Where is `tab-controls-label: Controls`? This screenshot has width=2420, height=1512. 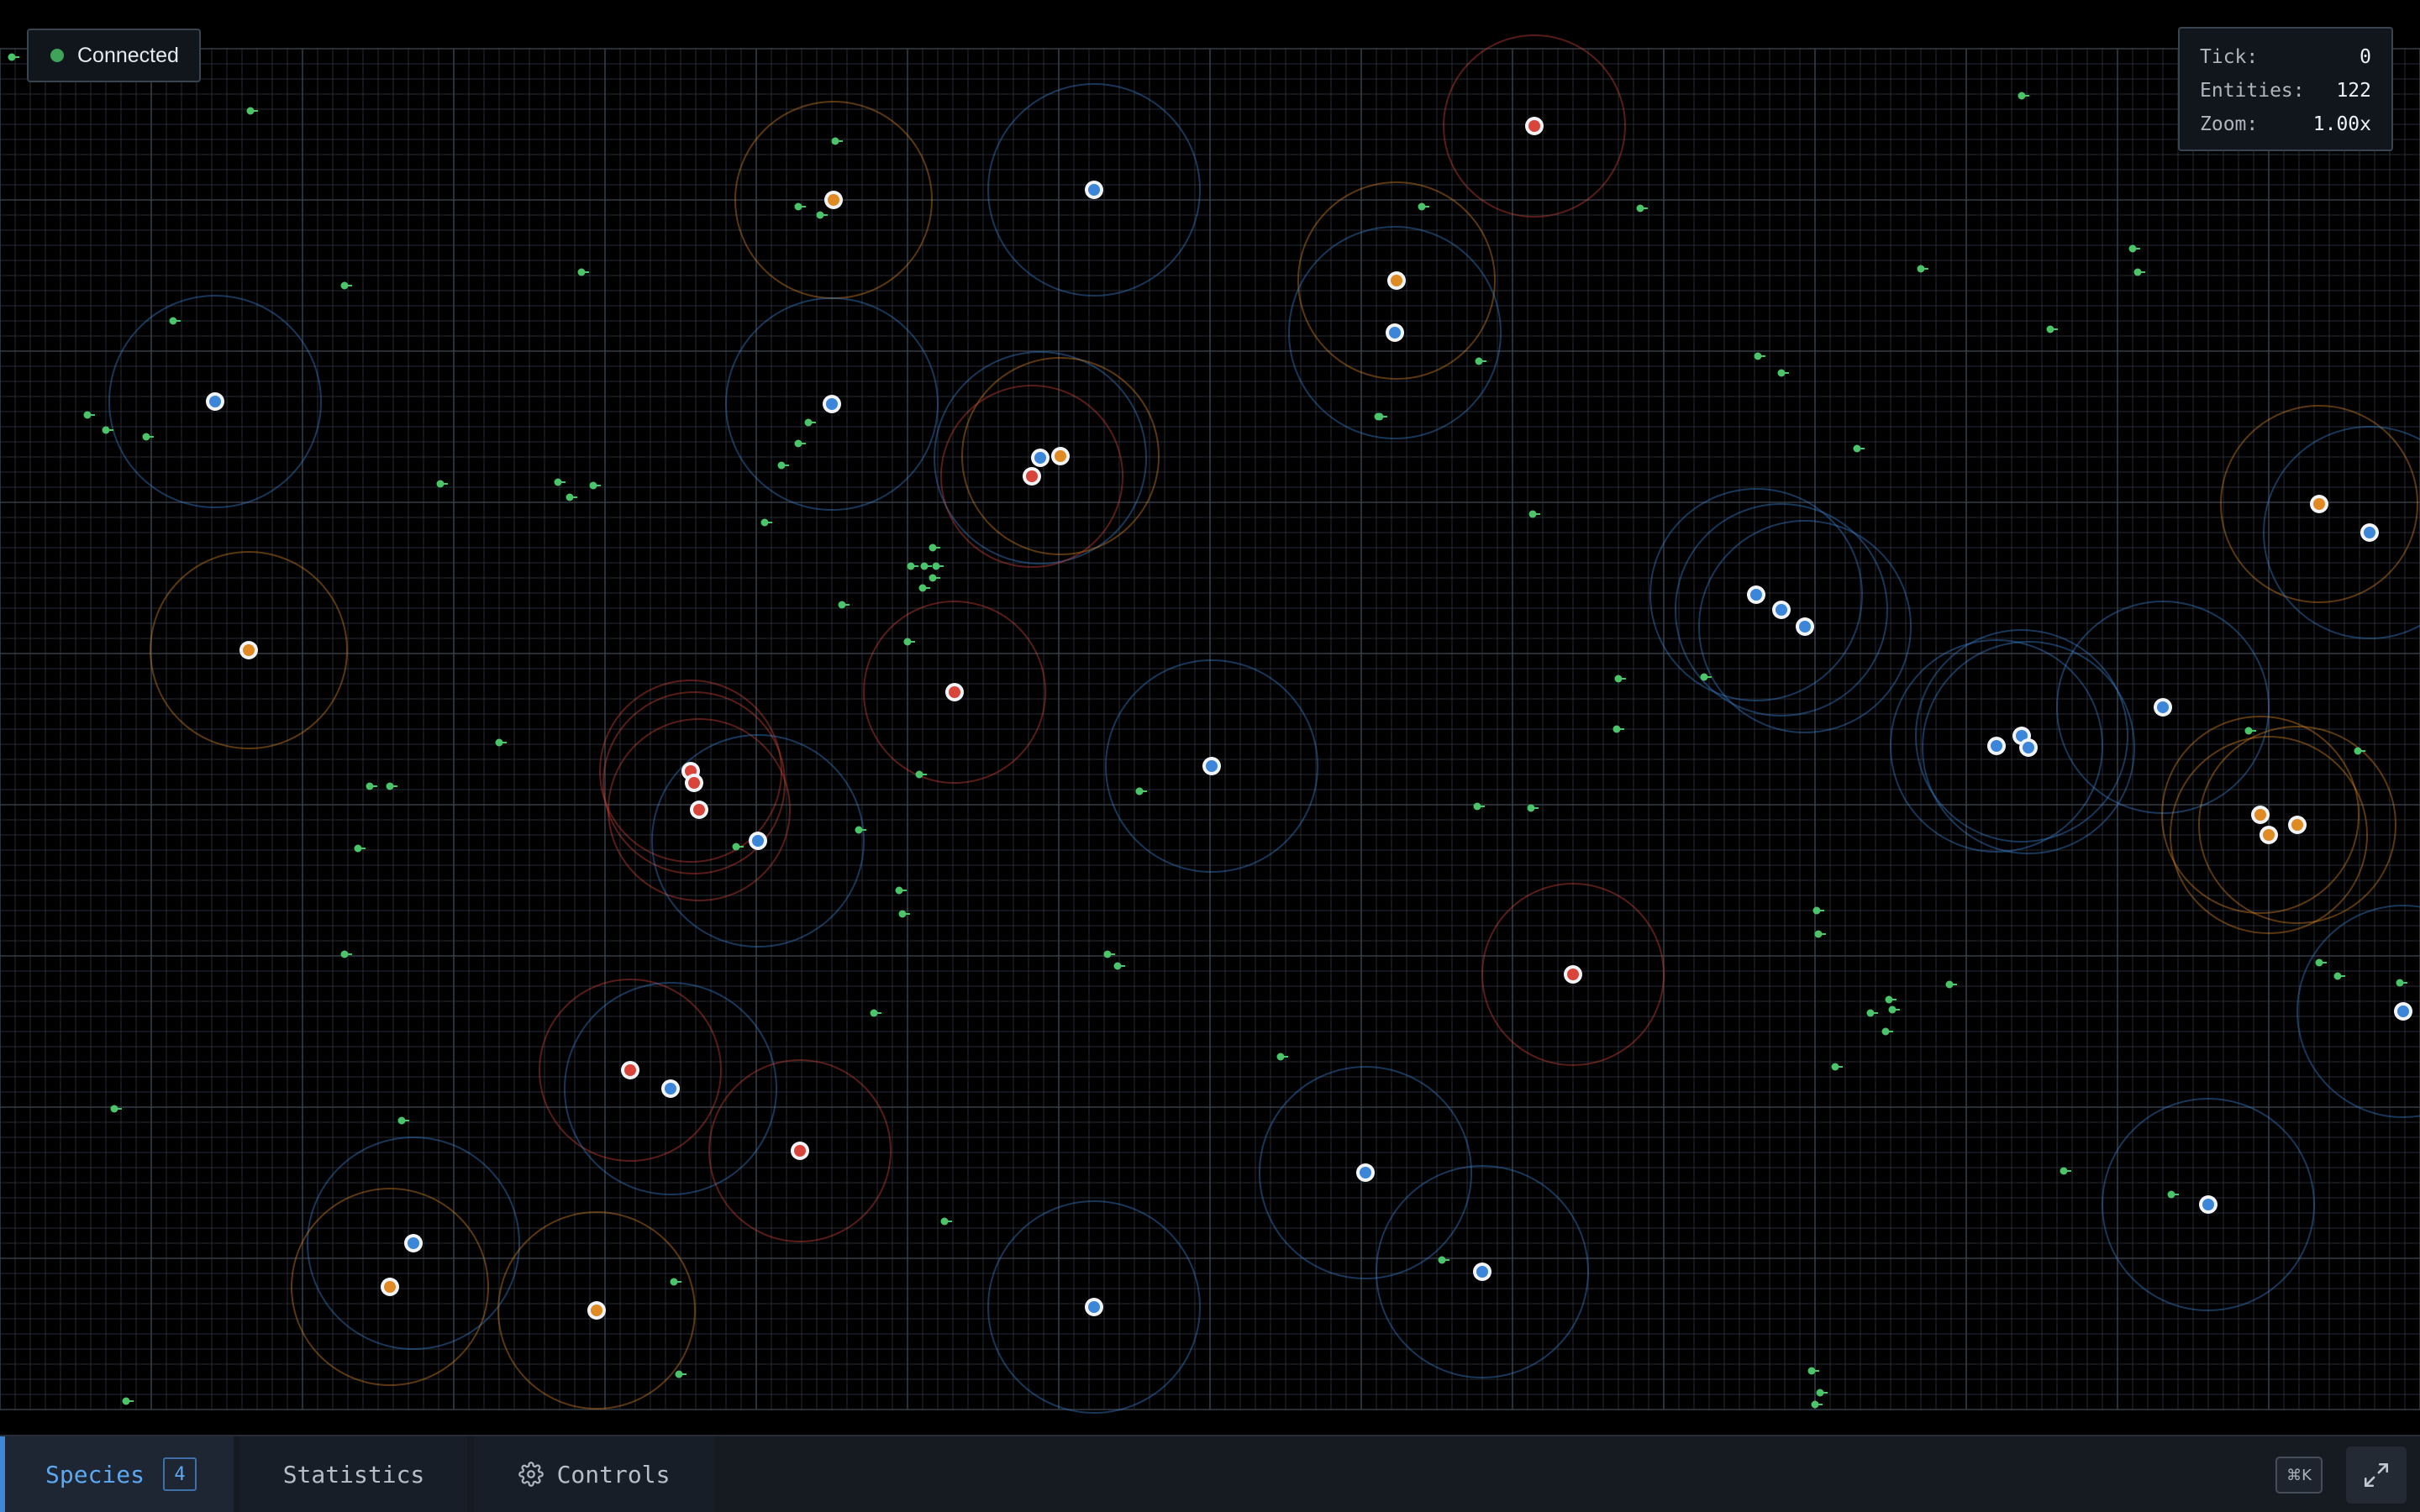
tab-controls-label: Controls is located at coordinates (613, 1474).